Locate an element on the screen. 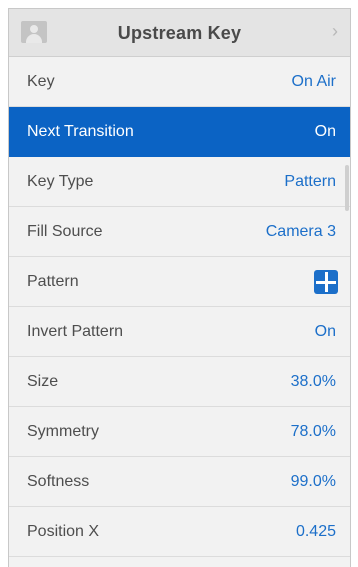  cross-pattern-icon is located at coordinates (326, 282).